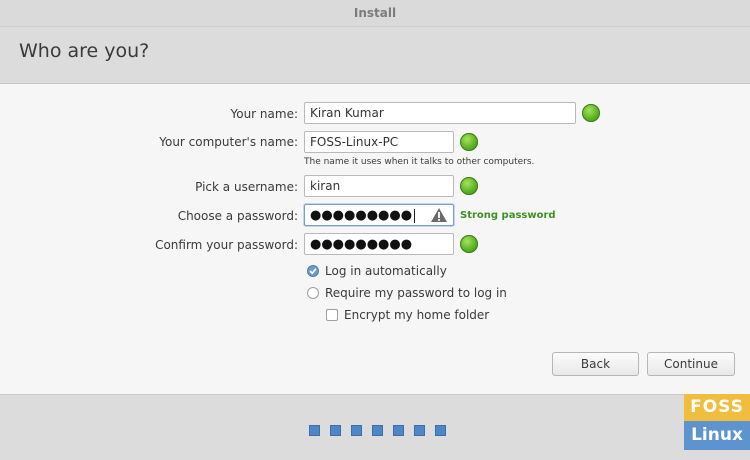  I want to click on watermark-line1: FOSS, so click(717, 407).